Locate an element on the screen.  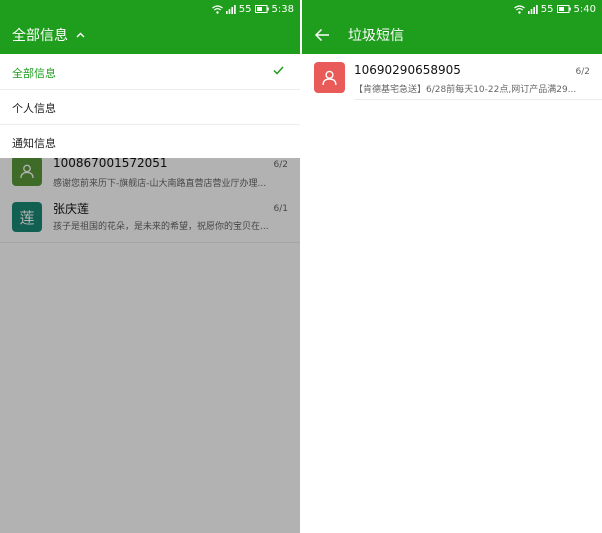
status-time: 5:40 is located at coordinates (584, 9).